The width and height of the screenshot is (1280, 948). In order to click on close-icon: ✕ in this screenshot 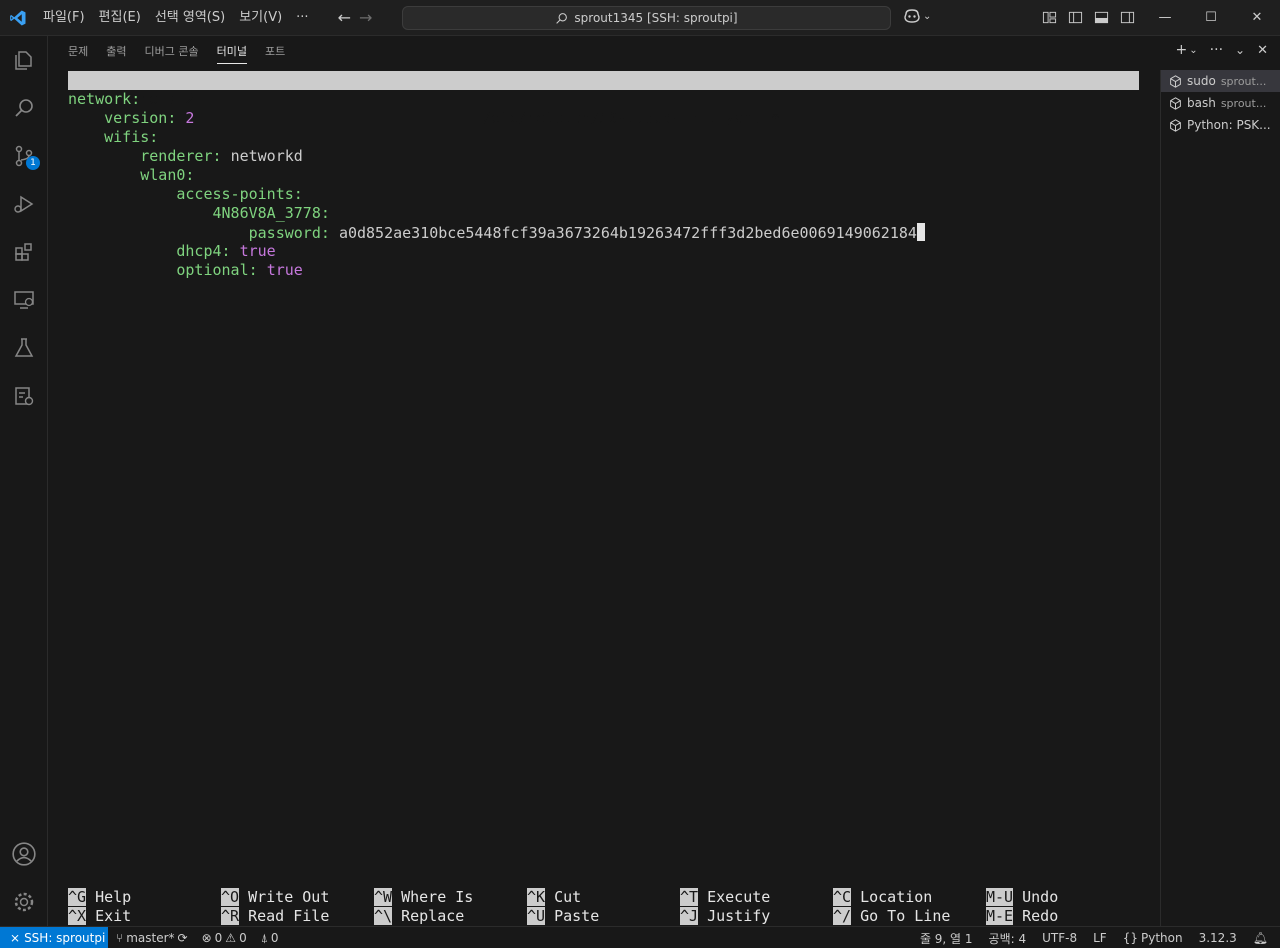, I will do `click(1257, 17)`.